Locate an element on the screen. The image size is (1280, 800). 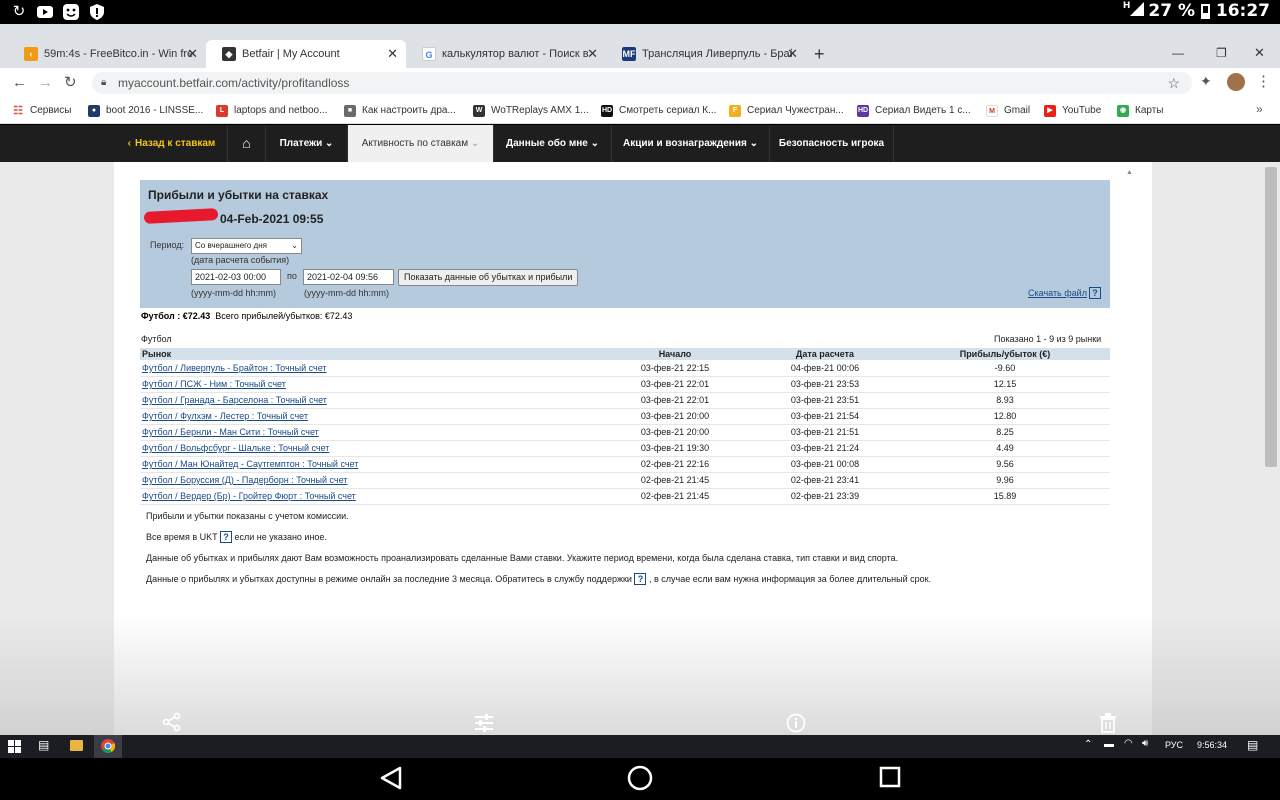
nav-security: Безопасность игрока is located at coordinates (832, 143).